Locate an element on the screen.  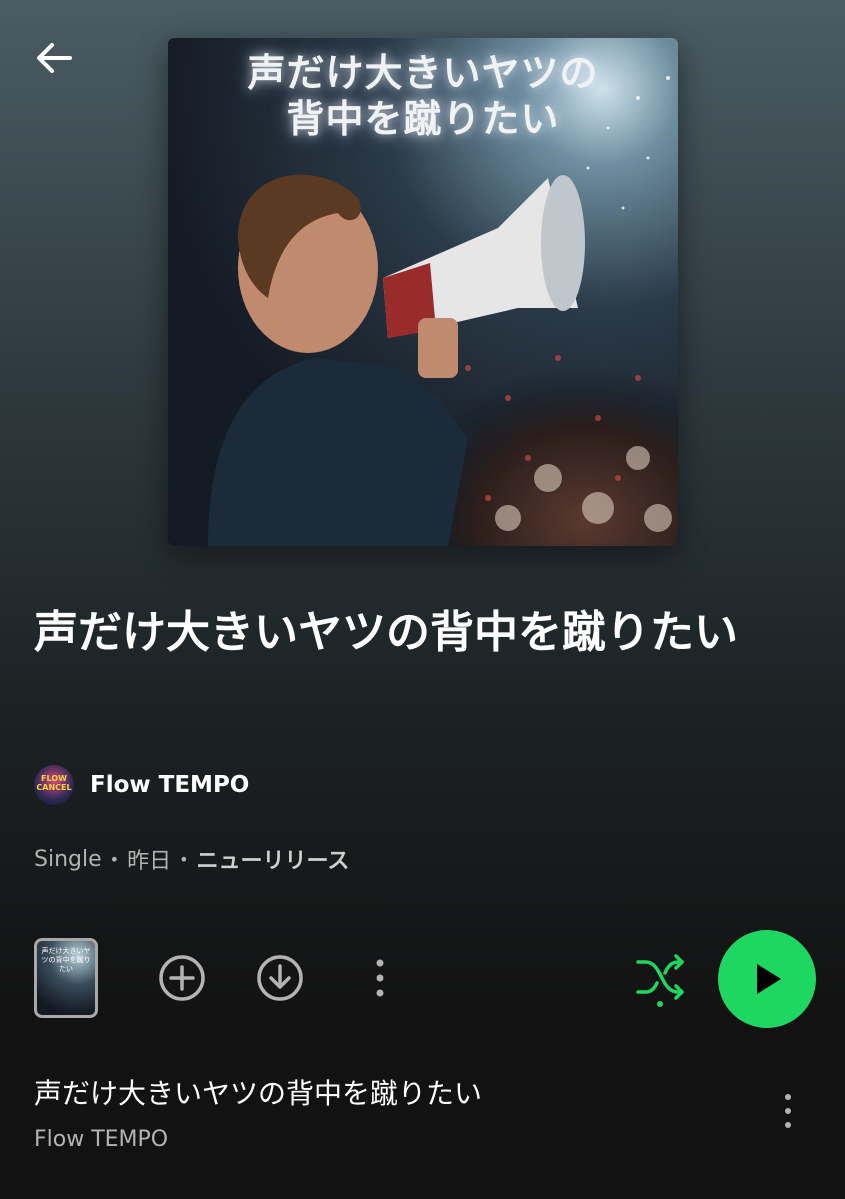
add-to-library-button is located at coordinates (182, 978).